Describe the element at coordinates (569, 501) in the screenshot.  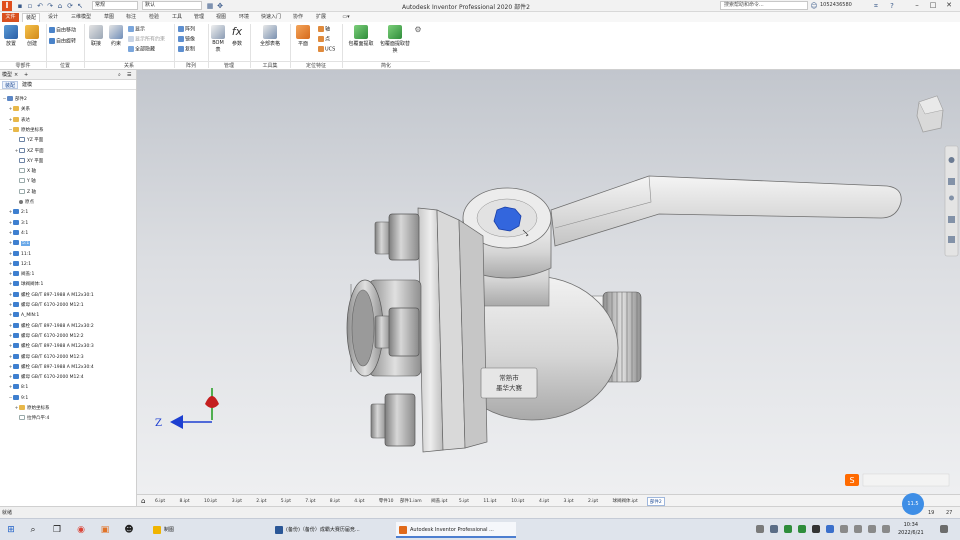
I see `document-tab: 3.ipt` at that location.